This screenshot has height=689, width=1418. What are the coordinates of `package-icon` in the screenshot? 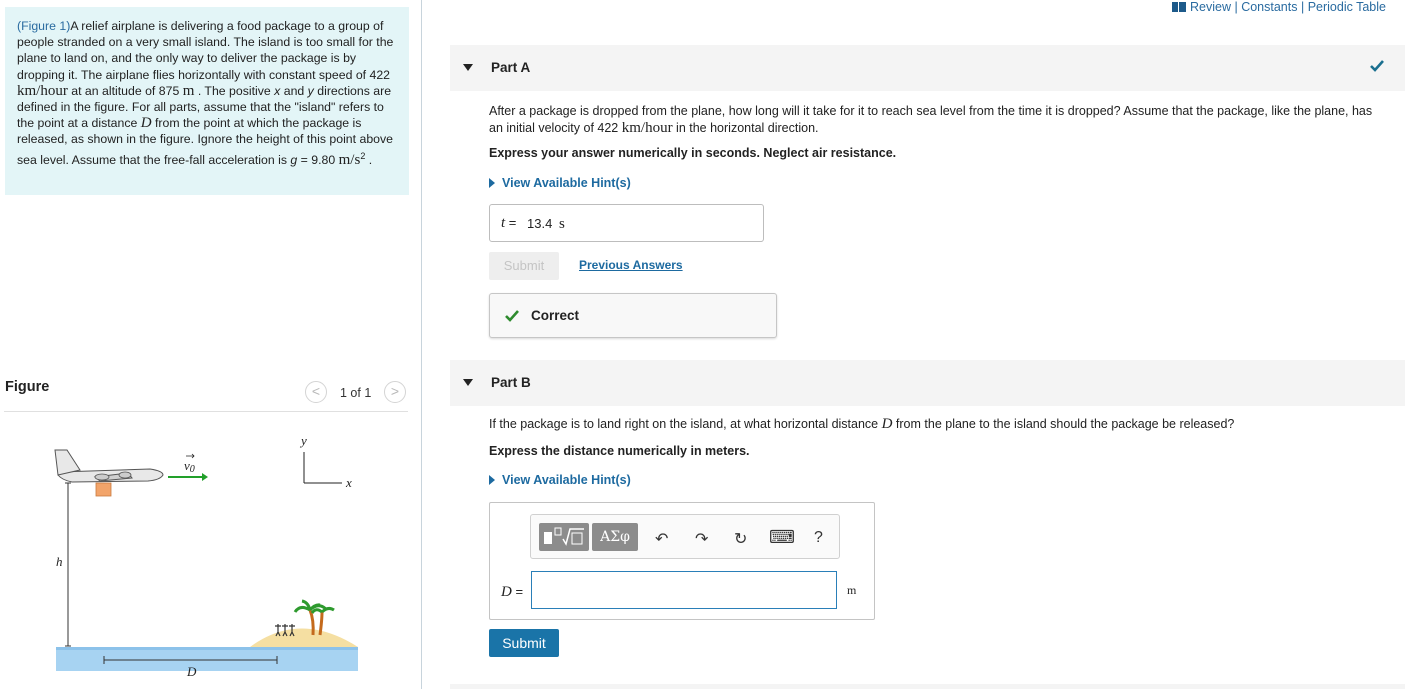 It's located at (103, 489).